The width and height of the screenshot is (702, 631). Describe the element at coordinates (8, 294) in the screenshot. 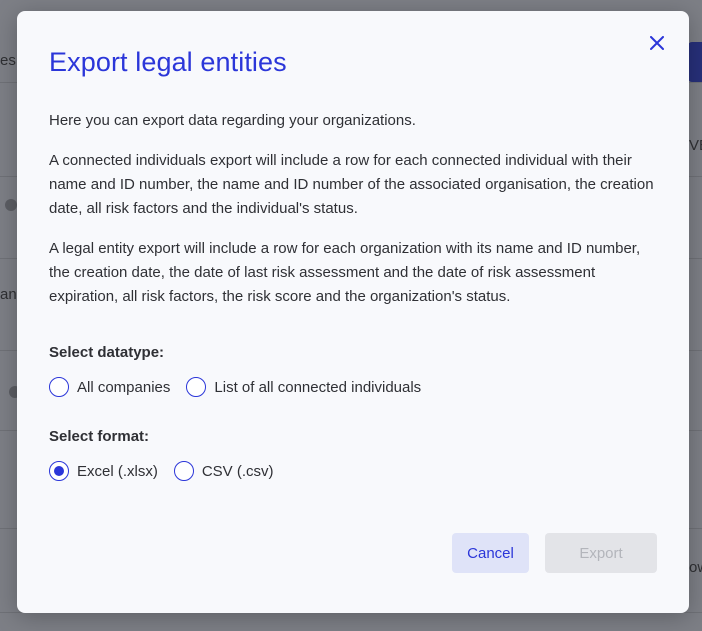

I see `background-text: an` at that location.